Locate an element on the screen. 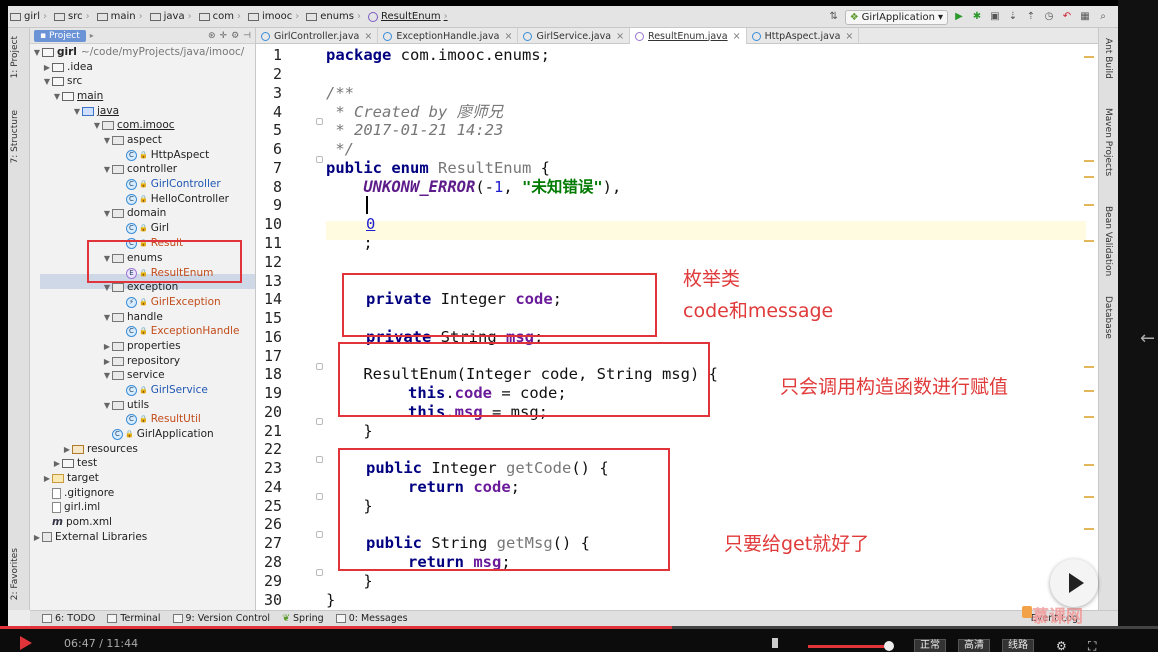  tree-item-handle: ▼ handle is located at coordinates (132, 317).